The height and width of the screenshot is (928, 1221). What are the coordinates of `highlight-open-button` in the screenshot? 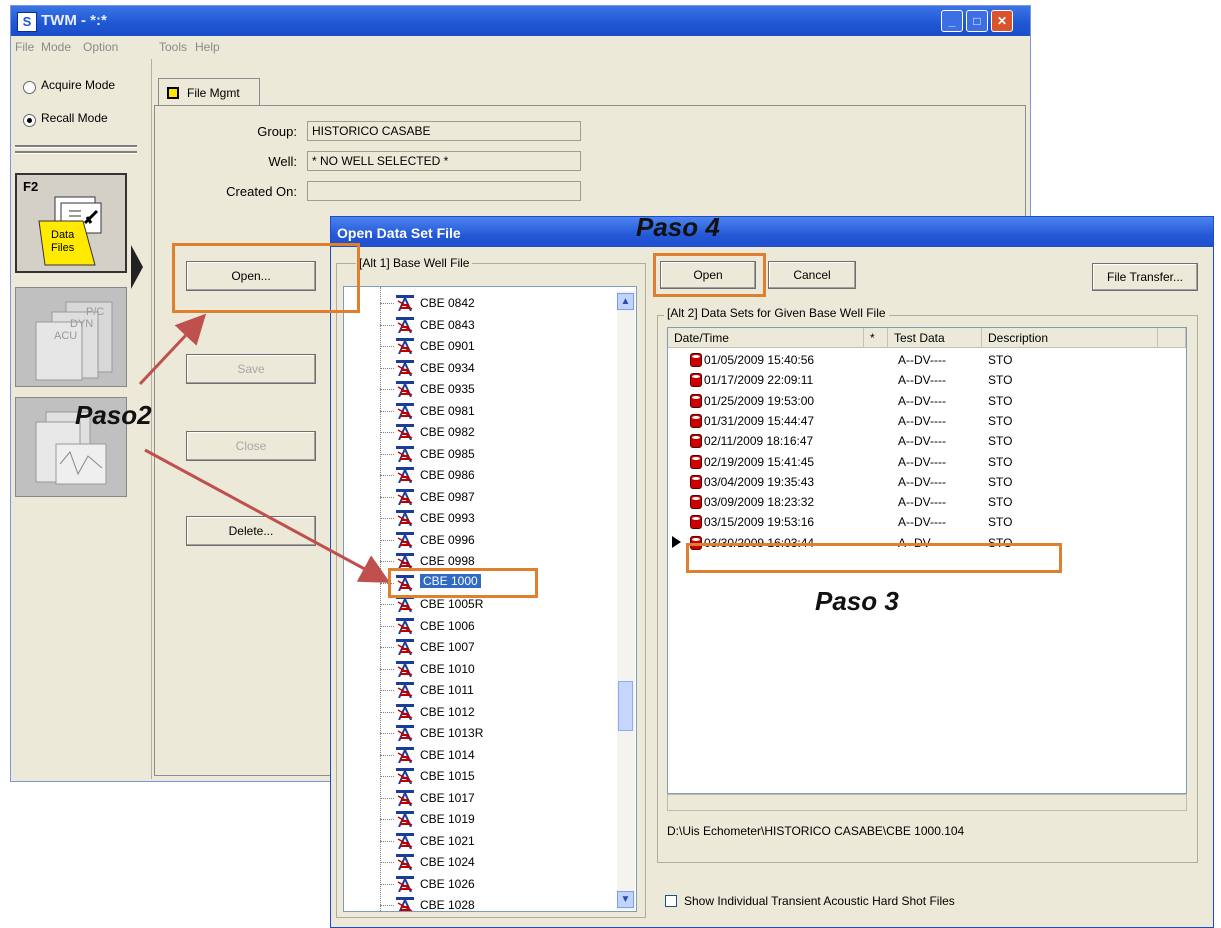 It's located at (266, 278).